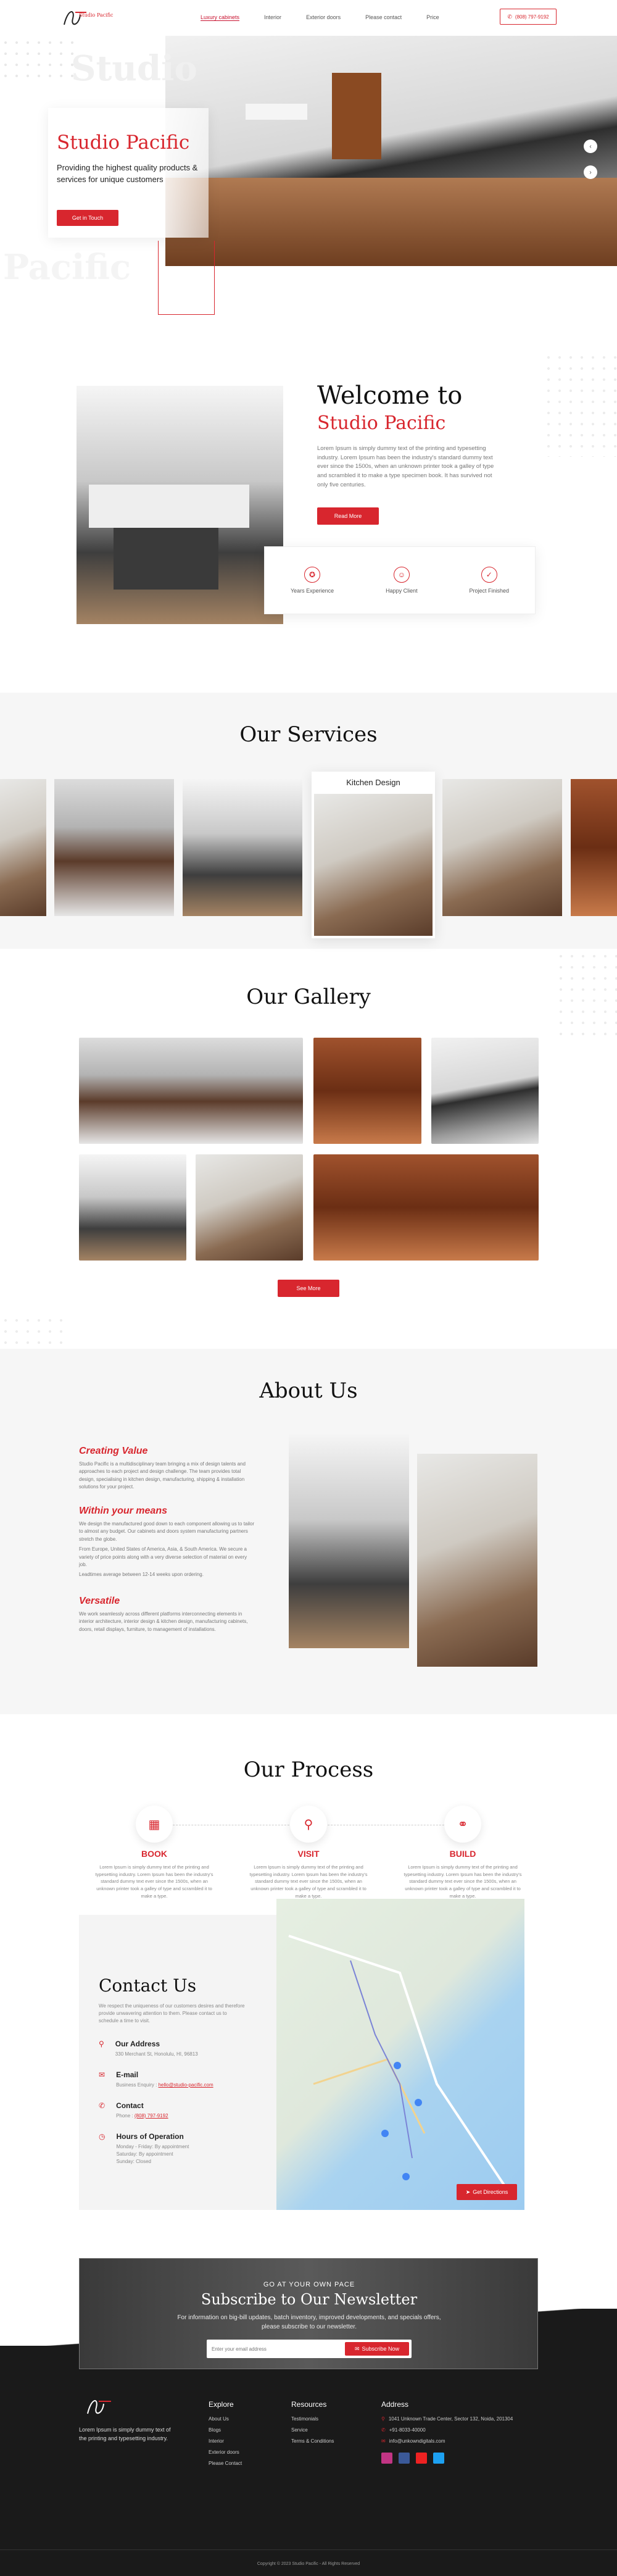  Describe the element at coordinates (225, 2419) in the screenshot. I see `footer-link: About Us` at that location.